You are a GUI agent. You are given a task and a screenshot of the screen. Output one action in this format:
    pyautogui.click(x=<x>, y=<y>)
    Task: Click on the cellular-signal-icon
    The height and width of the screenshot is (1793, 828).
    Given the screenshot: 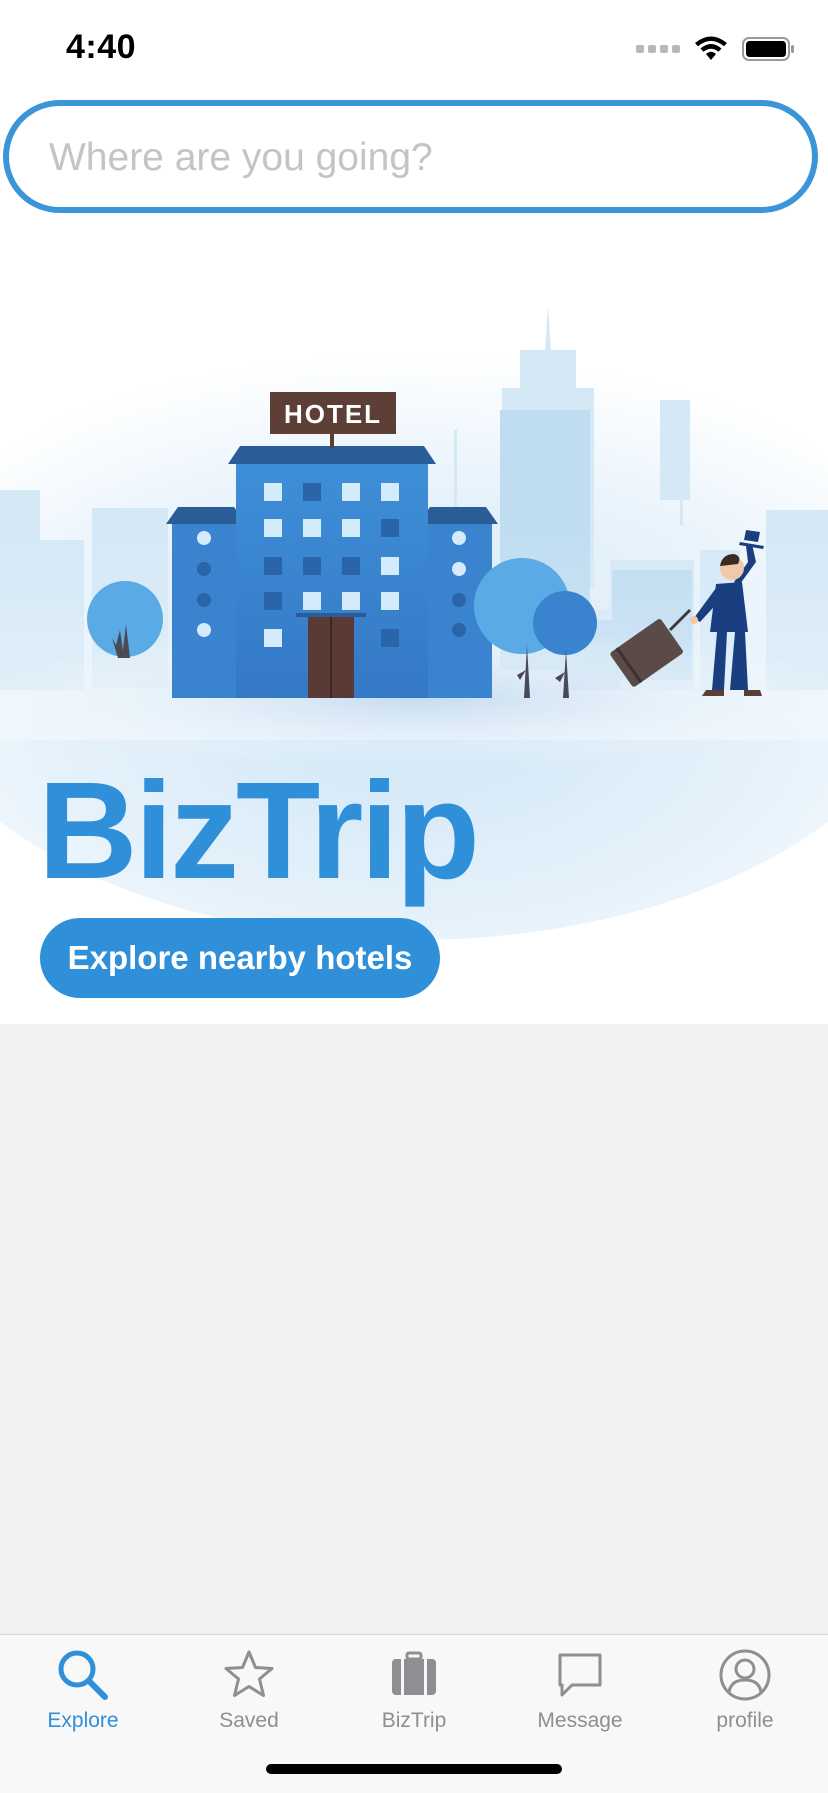 What is the action you would take?
    pyautogui.click(x=658, y=49)
    